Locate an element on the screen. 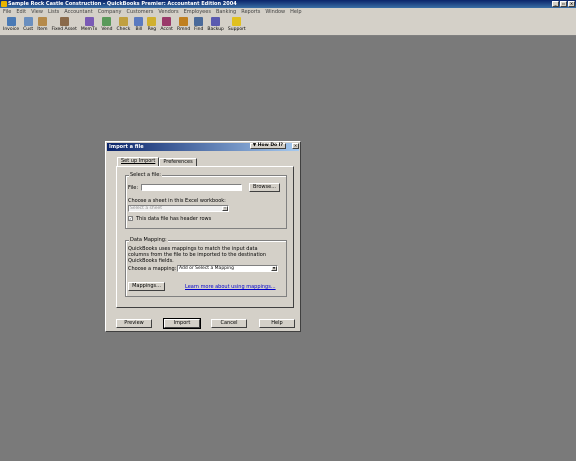 The width and height of the screenshot is (576, 461). menu-item-edit: Edit is located at coordinates (21, 12).